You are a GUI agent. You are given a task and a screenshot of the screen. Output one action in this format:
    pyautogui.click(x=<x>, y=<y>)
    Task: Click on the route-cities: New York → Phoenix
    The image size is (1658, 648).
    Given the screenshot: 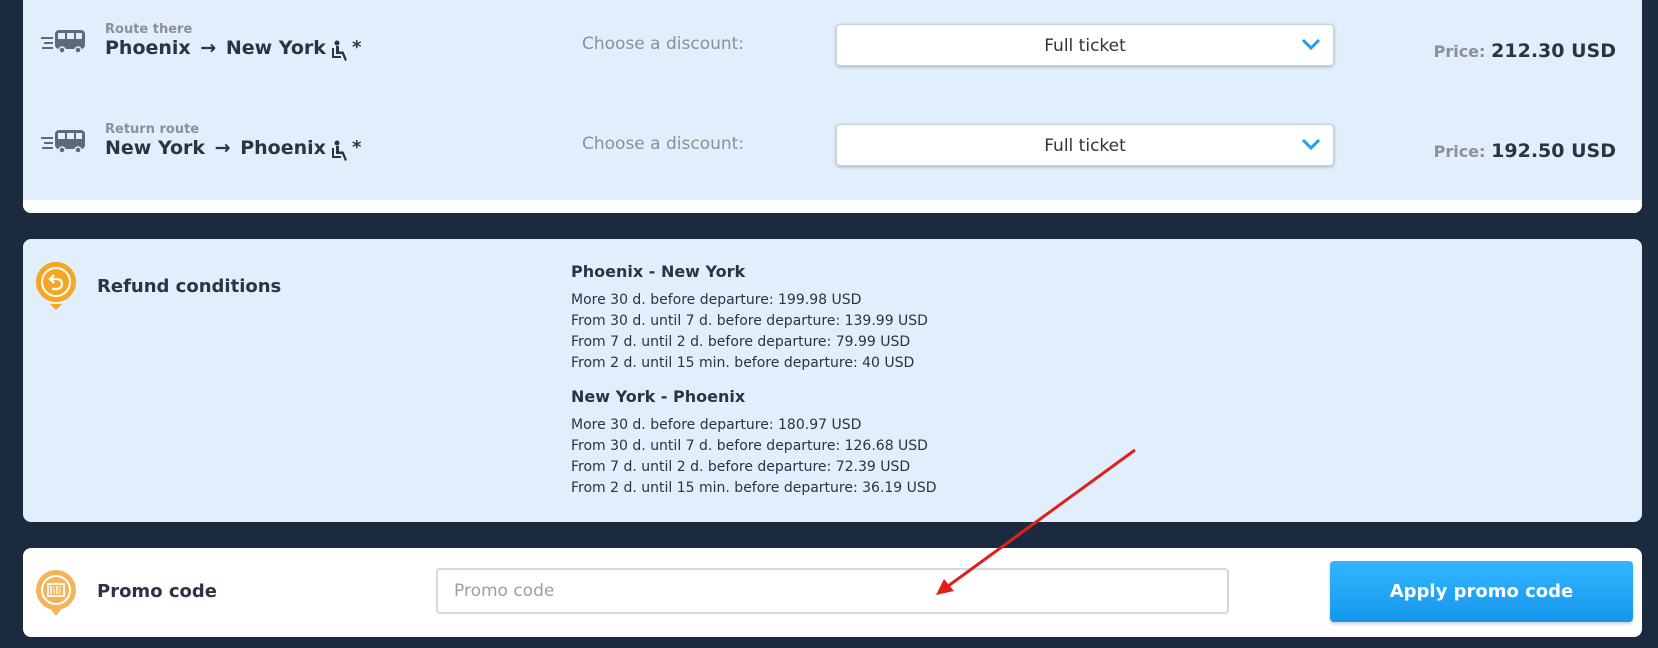 What is the action you would take?
    pyautogui.click(x=215, y=148)
    